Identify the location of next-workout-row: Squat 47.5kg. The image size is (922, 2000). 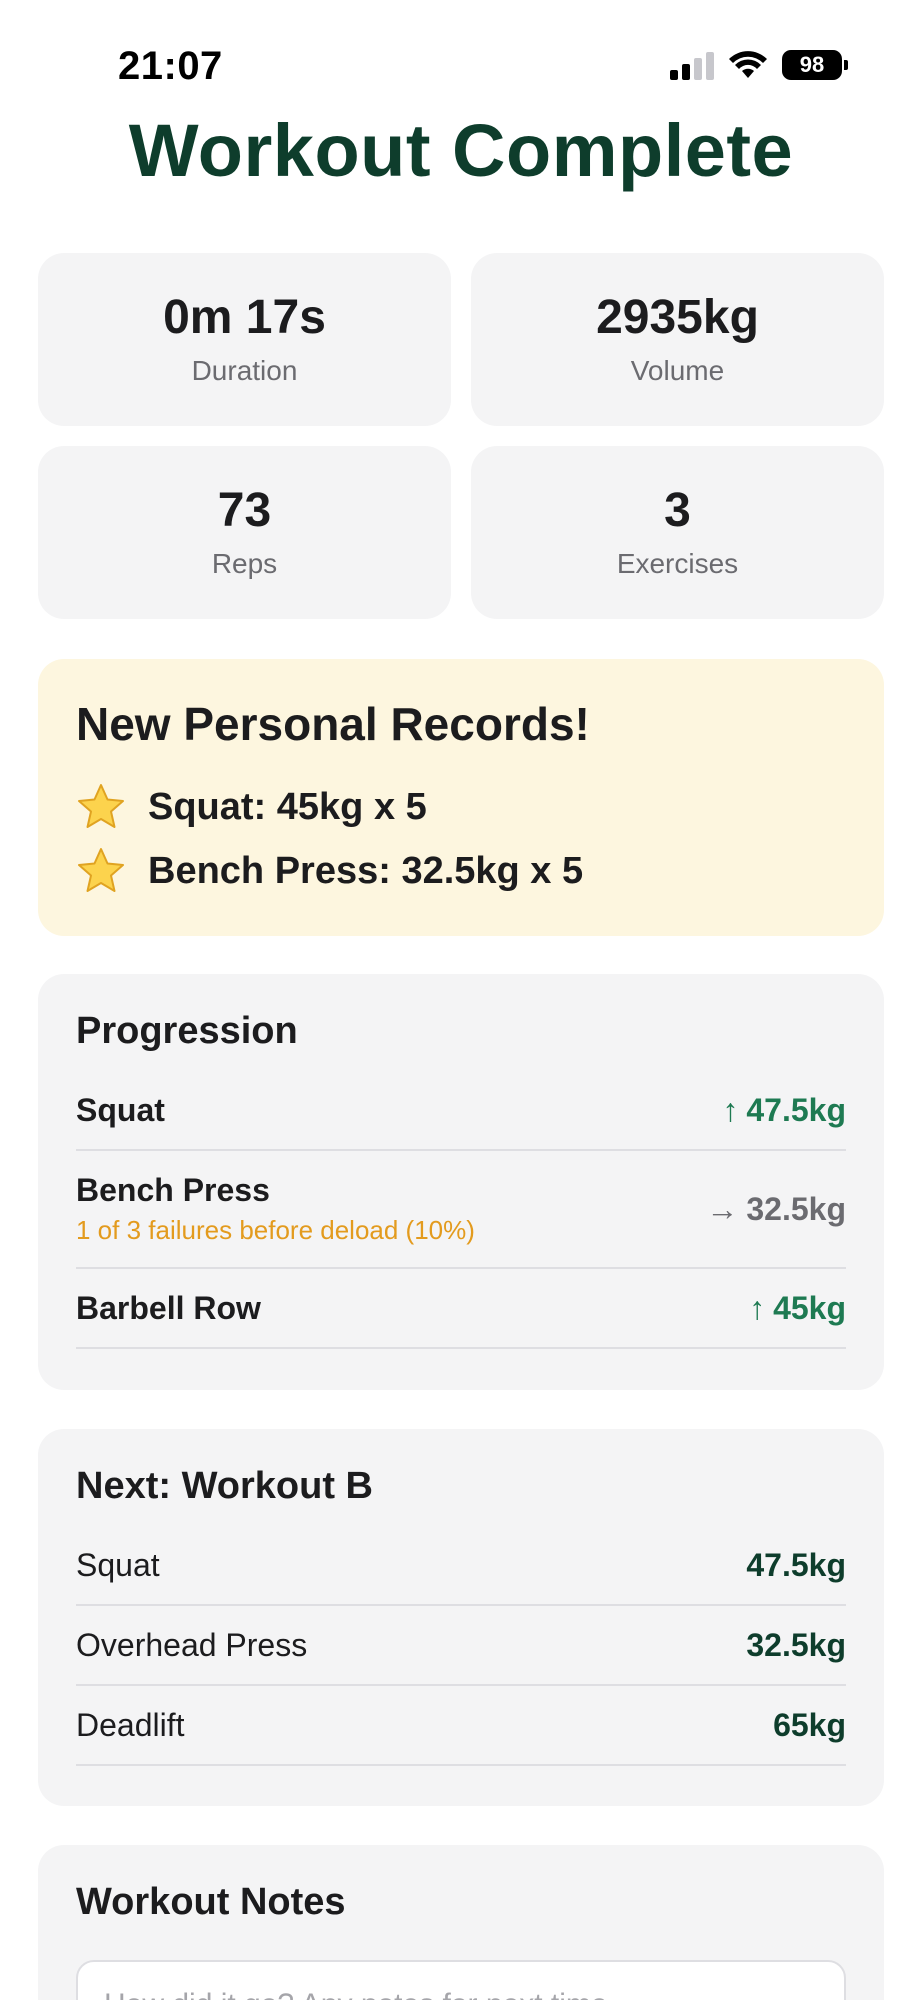
(461, 1566).